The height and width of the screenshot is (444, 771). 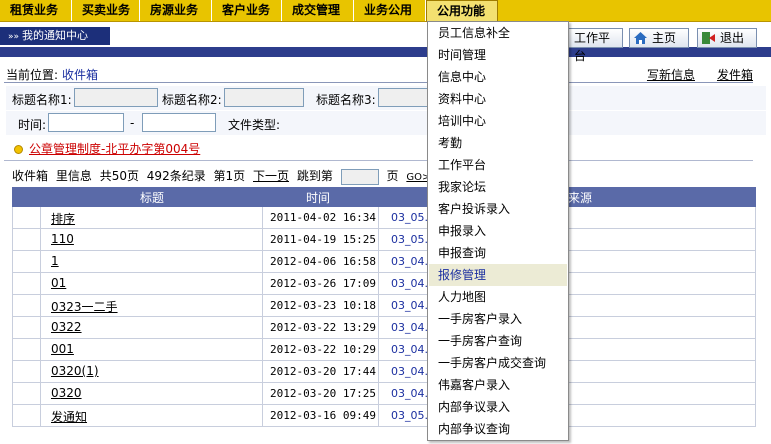 I want to click on dropdown-item-forum: 我家论坛, so click(x=498, y=187).